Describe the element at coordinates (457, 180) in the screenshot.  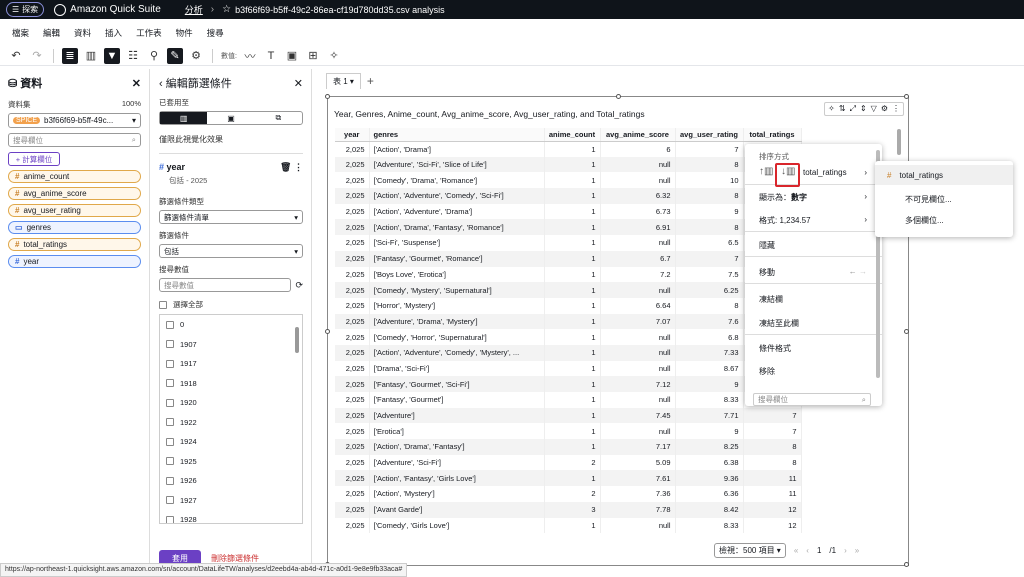
I see `table-cell: ['Comedy', 'Drama', 'Romance']` at that location.